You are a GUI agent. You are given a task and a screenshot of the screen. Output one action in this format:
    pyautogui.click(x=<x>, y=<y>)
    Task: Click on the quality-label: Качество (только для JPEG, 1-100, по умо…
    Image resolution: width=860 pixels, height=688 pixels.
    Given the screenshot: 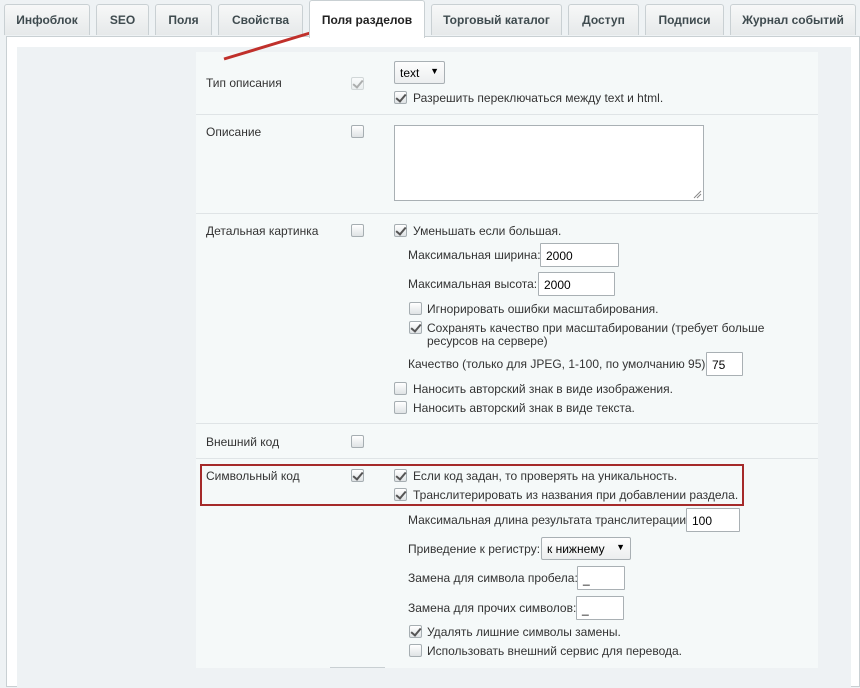 What is the action you would take?
    pyautogui.click(x=558, y=364)
    